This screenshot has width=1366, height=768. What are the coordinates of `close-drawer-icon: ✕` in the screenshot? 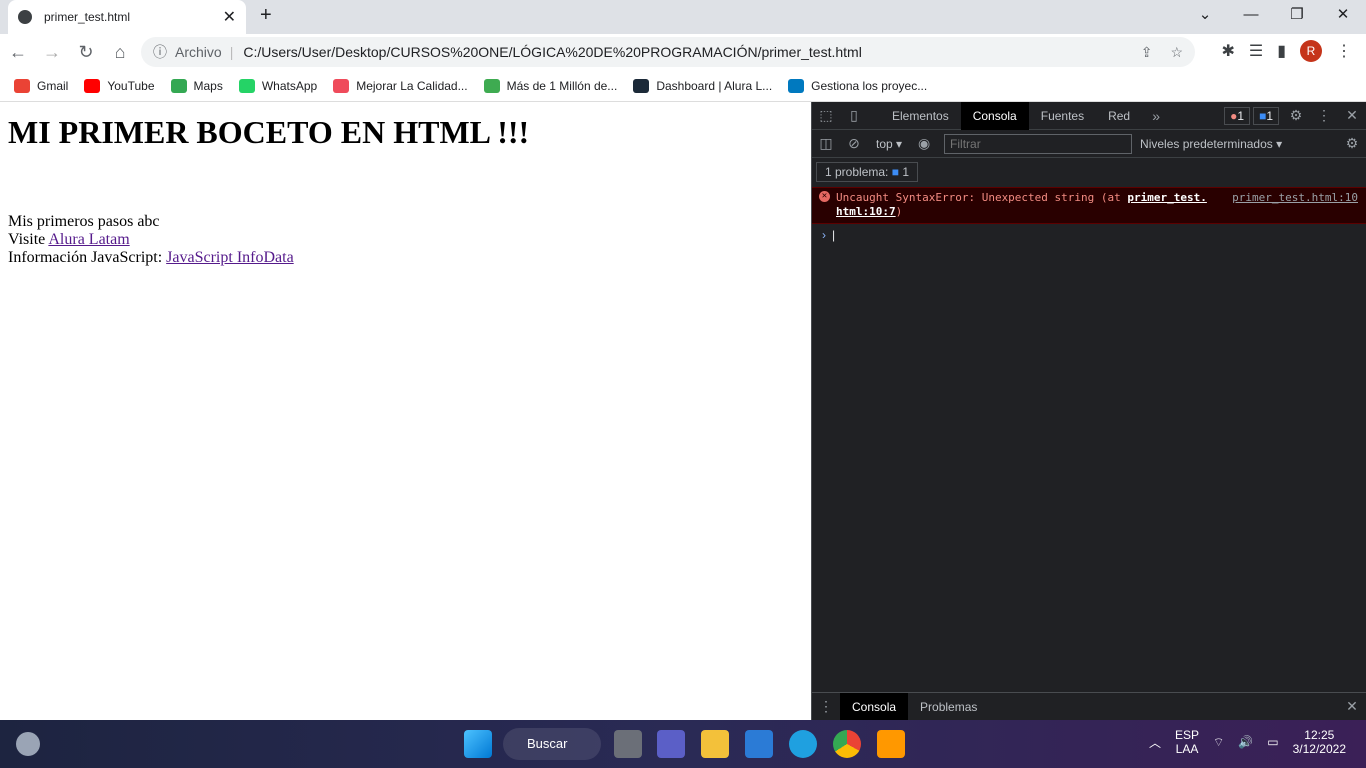 It's located at (1352, 706).